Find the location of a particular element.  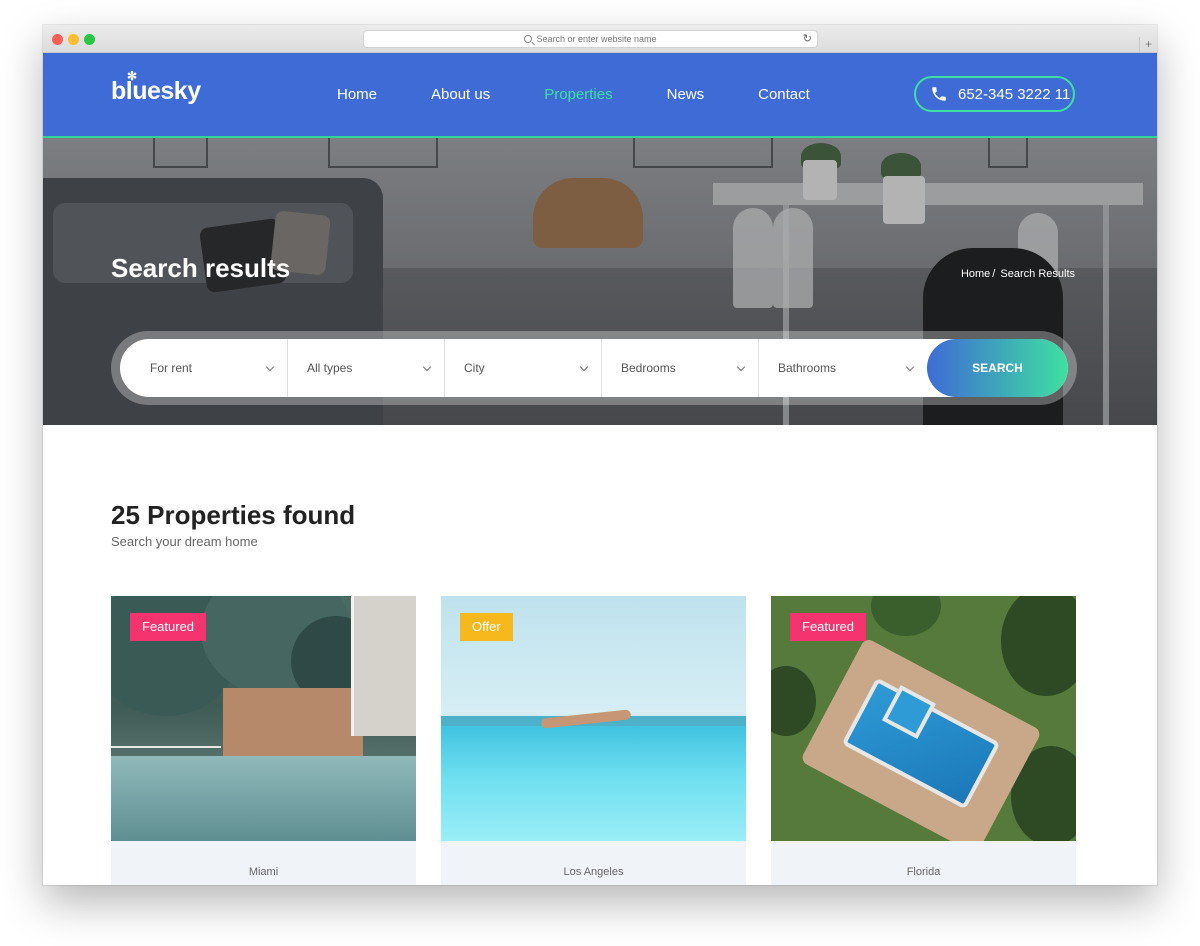

property-card: Offer Los Angeles is located at coordinates (593, 740).